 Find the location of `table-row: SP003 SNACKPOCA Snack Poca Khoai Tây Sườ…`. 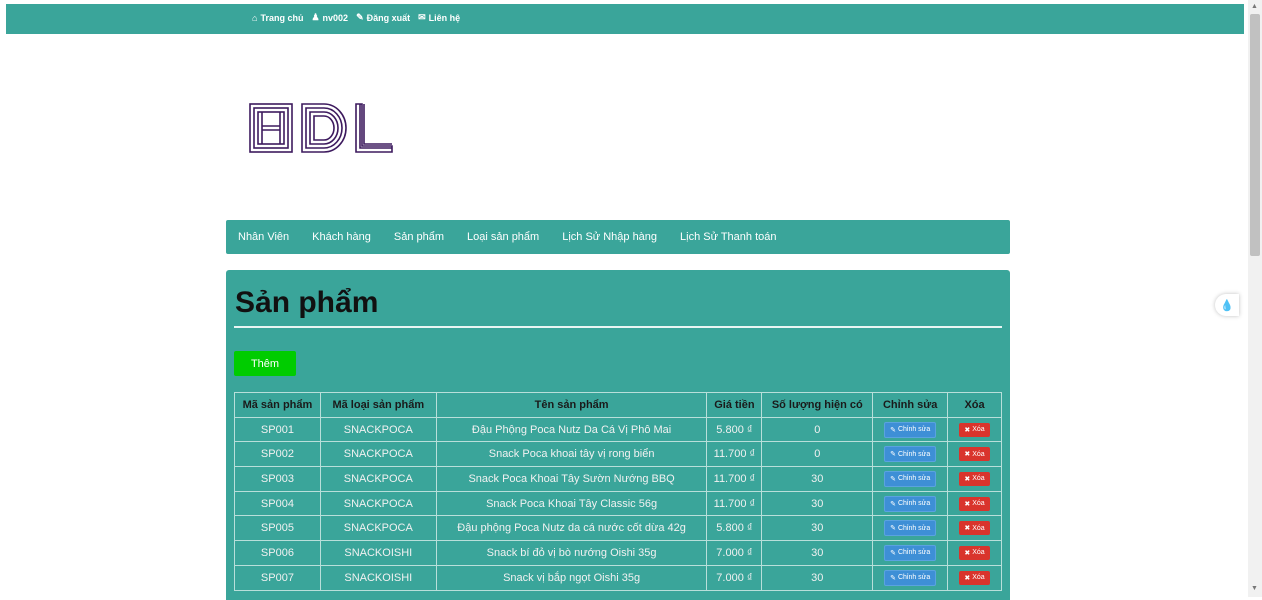

table-row: SP003 SNACKPOCA Snack Poca Khoai Tây Sườ… is located at coordinates (618, 479).